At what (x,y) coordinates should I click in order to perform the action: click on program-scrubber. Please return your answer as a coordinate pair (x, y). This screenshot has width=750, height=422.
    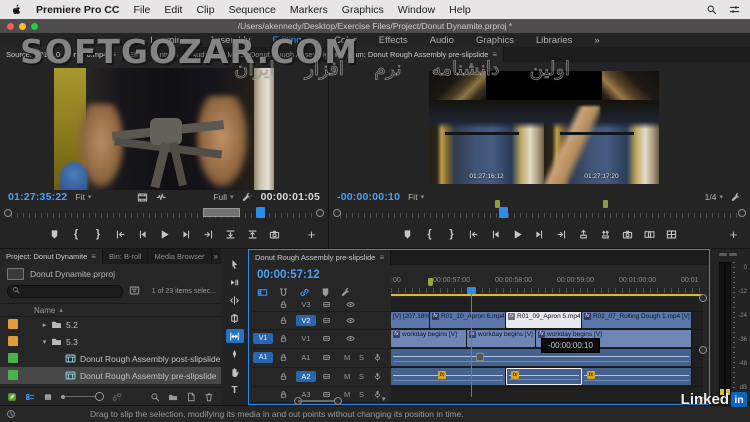
    Looking at the image, I should click on (539, 209).